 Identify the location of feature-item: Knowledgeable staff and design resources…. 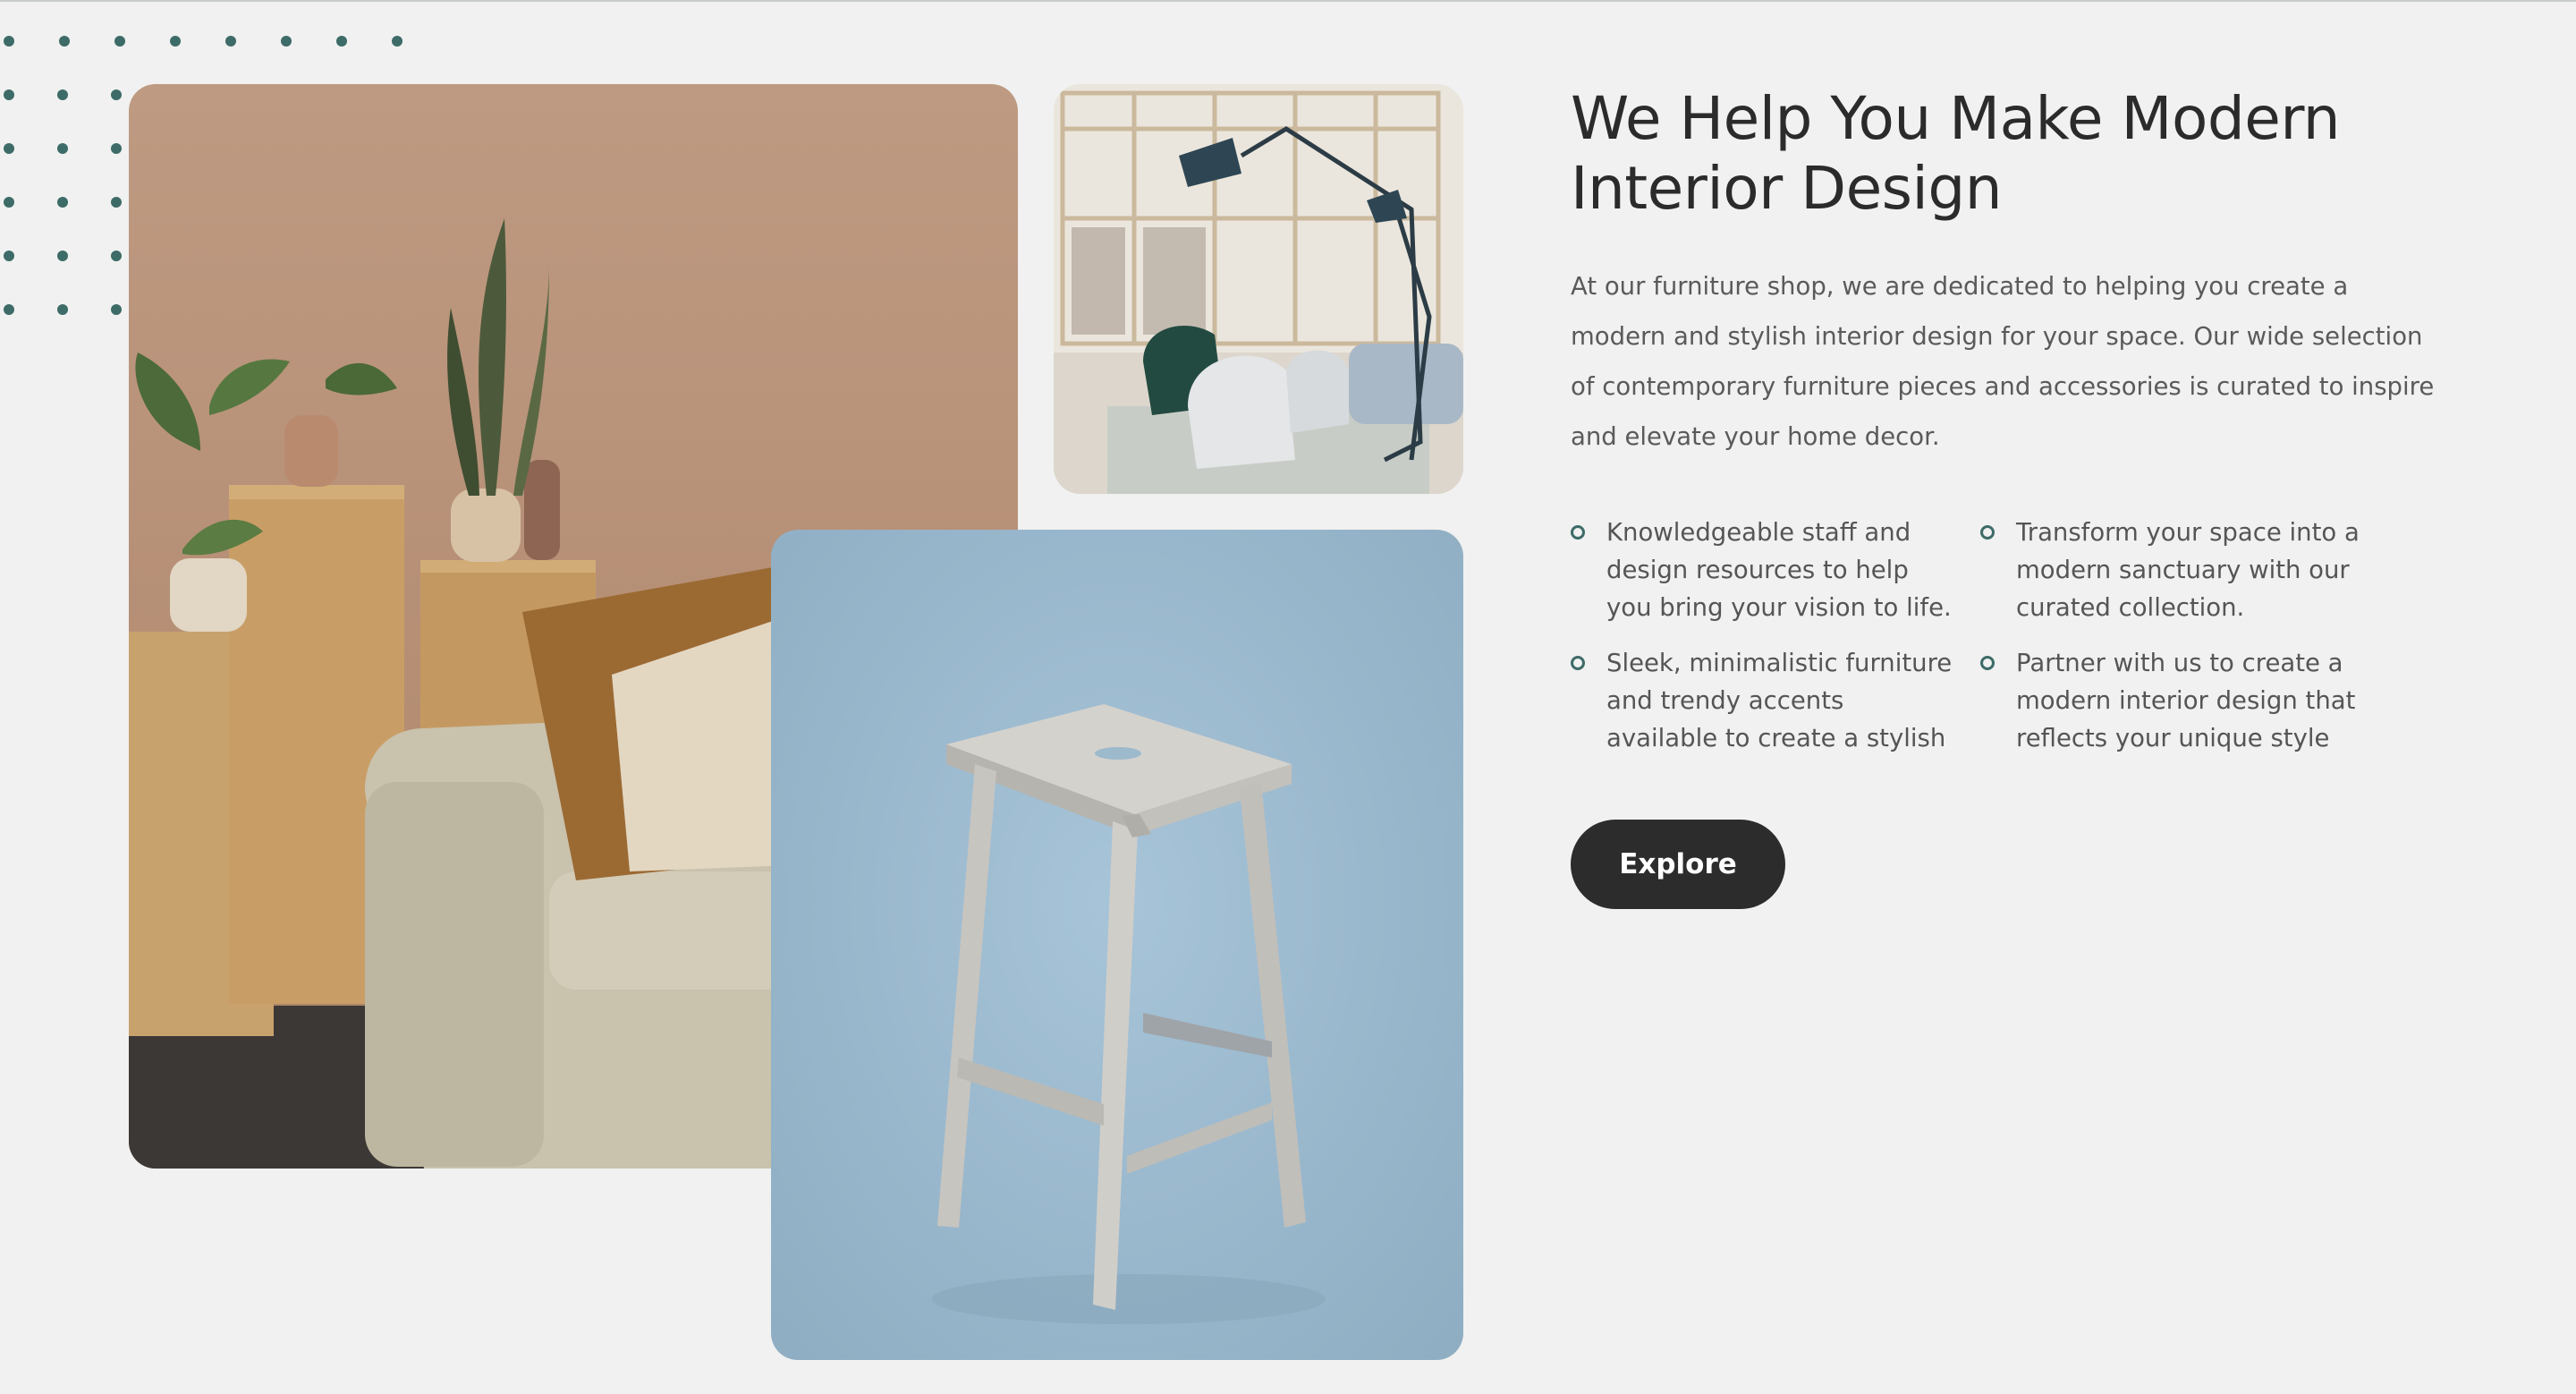
(1763, 570).